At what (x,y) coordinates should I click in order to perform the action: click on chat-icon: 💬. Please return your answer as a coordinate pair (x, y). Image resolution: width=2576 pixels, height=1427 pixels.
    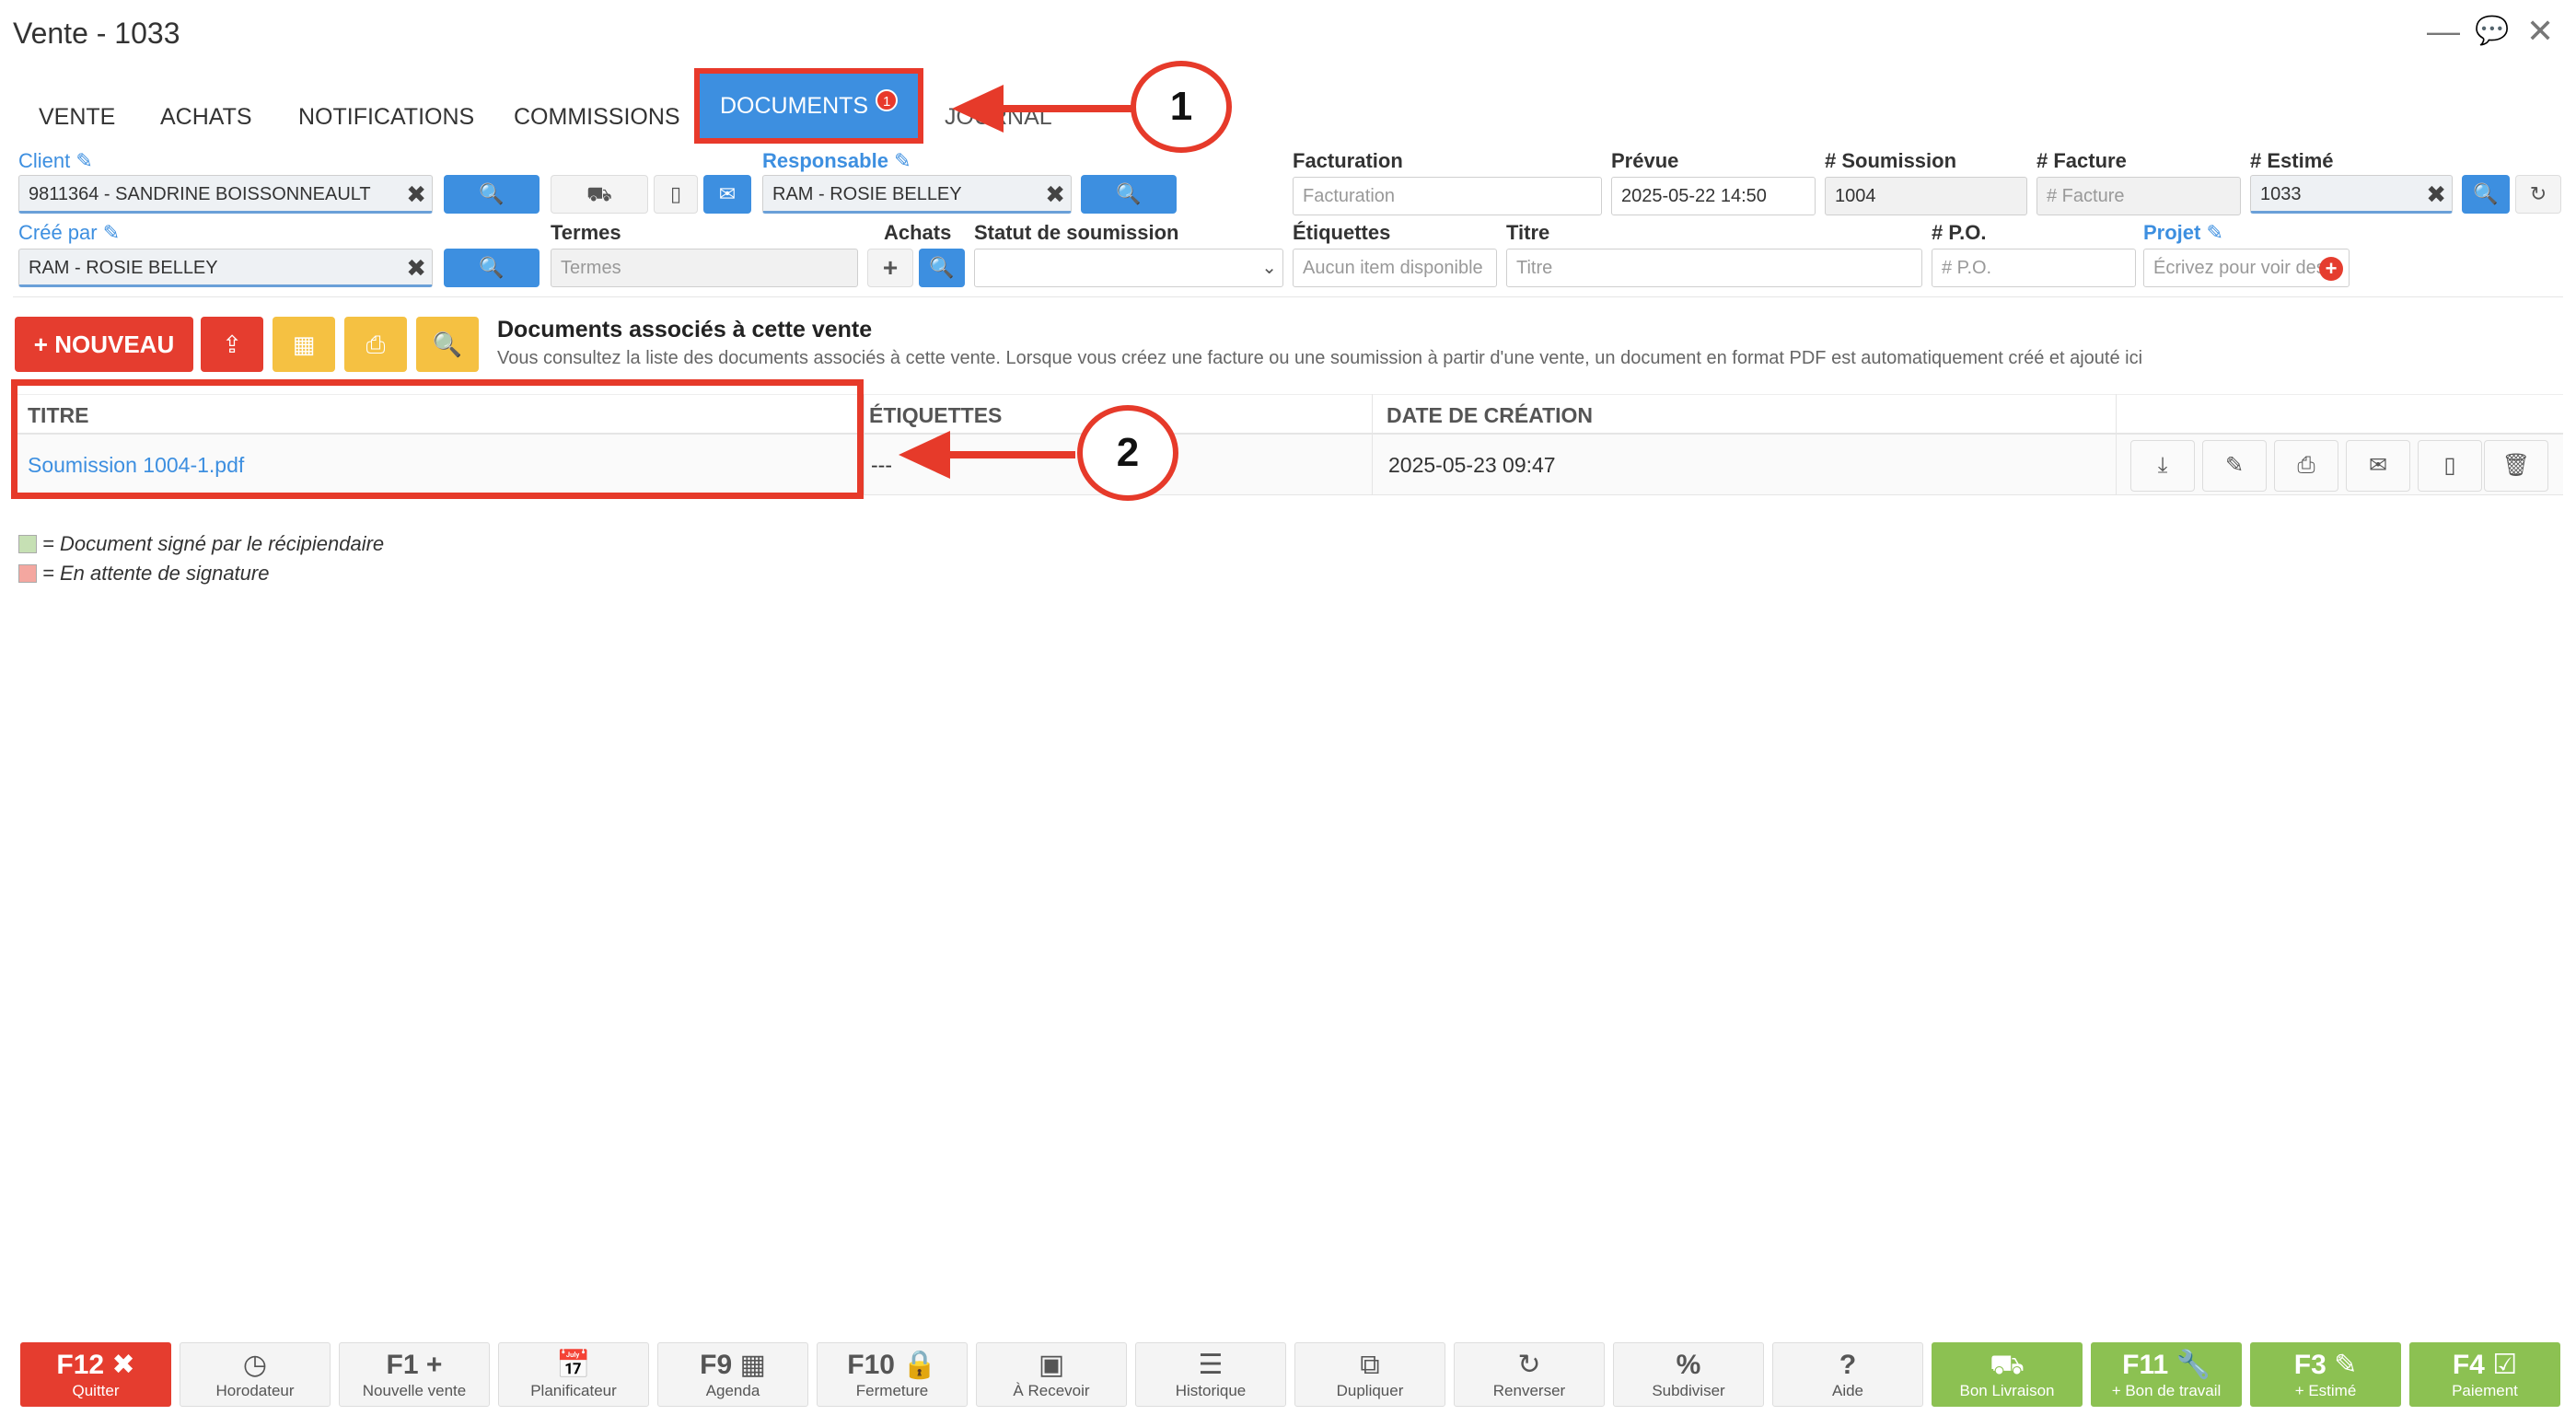
    Looking at the image, I should click on (2492, 32).